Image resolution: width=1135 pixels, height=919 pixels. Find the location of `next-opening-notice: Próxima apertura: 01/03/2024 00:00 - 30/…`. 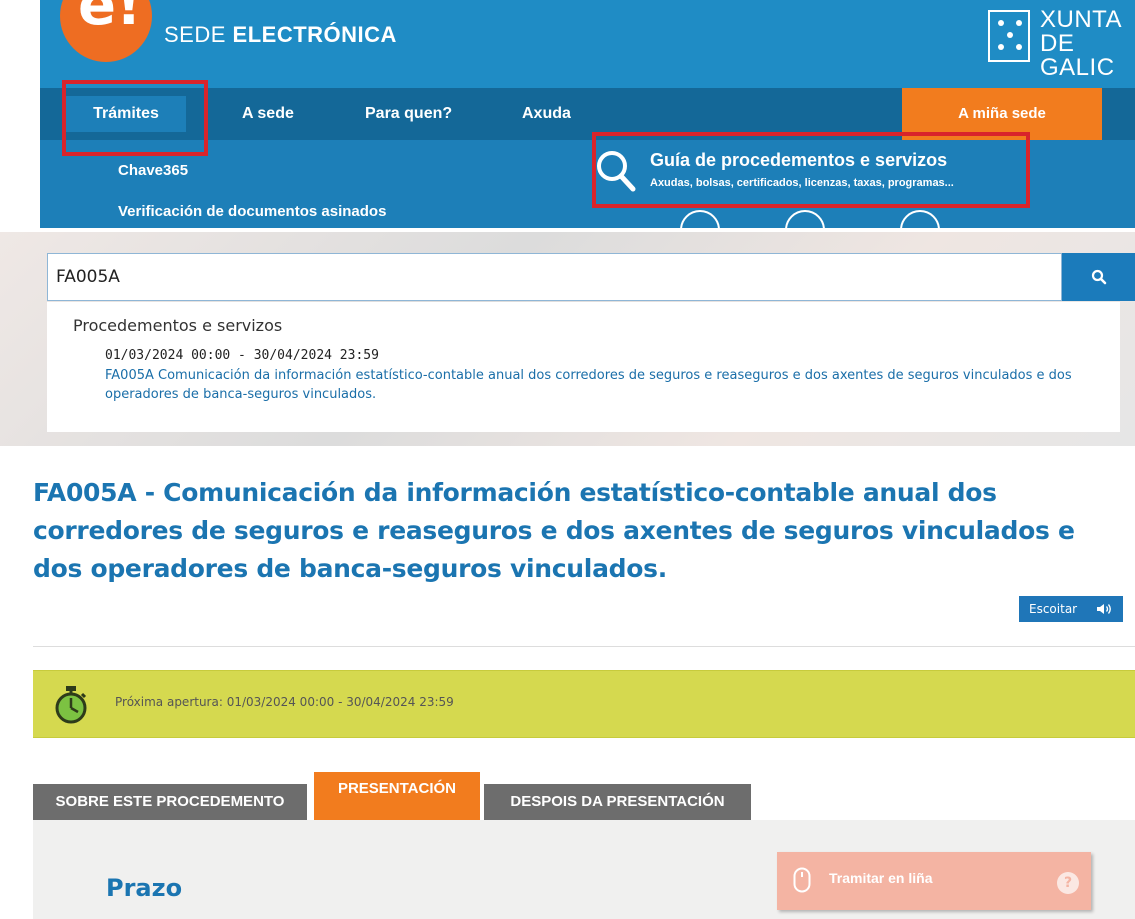

next-opening-notice: Próxima apertura: 01/03/2024 00:00 - 30/… is located at coordinates (584, 704).